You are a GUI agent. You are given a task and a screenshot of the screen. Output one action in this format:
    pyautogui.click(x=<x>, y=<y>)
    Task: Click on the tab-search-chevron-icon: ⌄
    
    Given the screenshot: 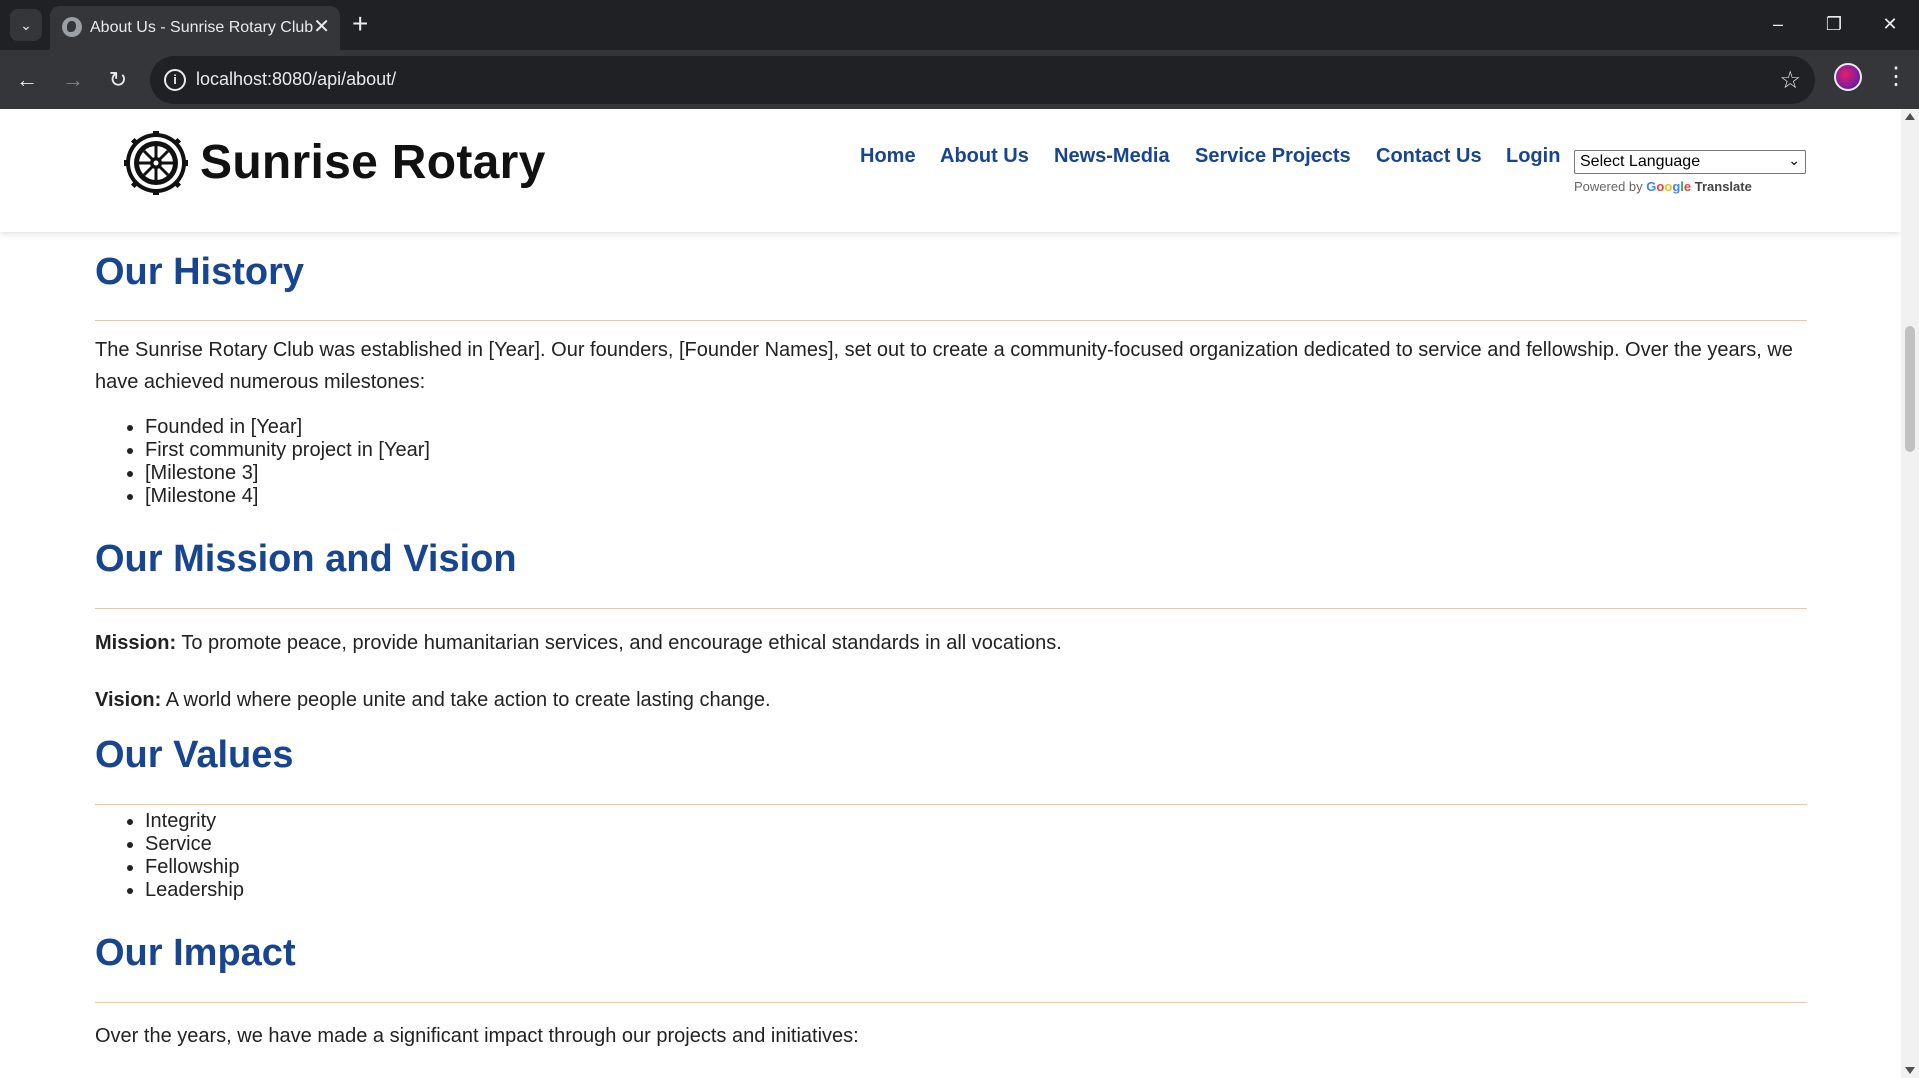 What is the action you would take?
    pyautogui.click(x=26, y=25)
    